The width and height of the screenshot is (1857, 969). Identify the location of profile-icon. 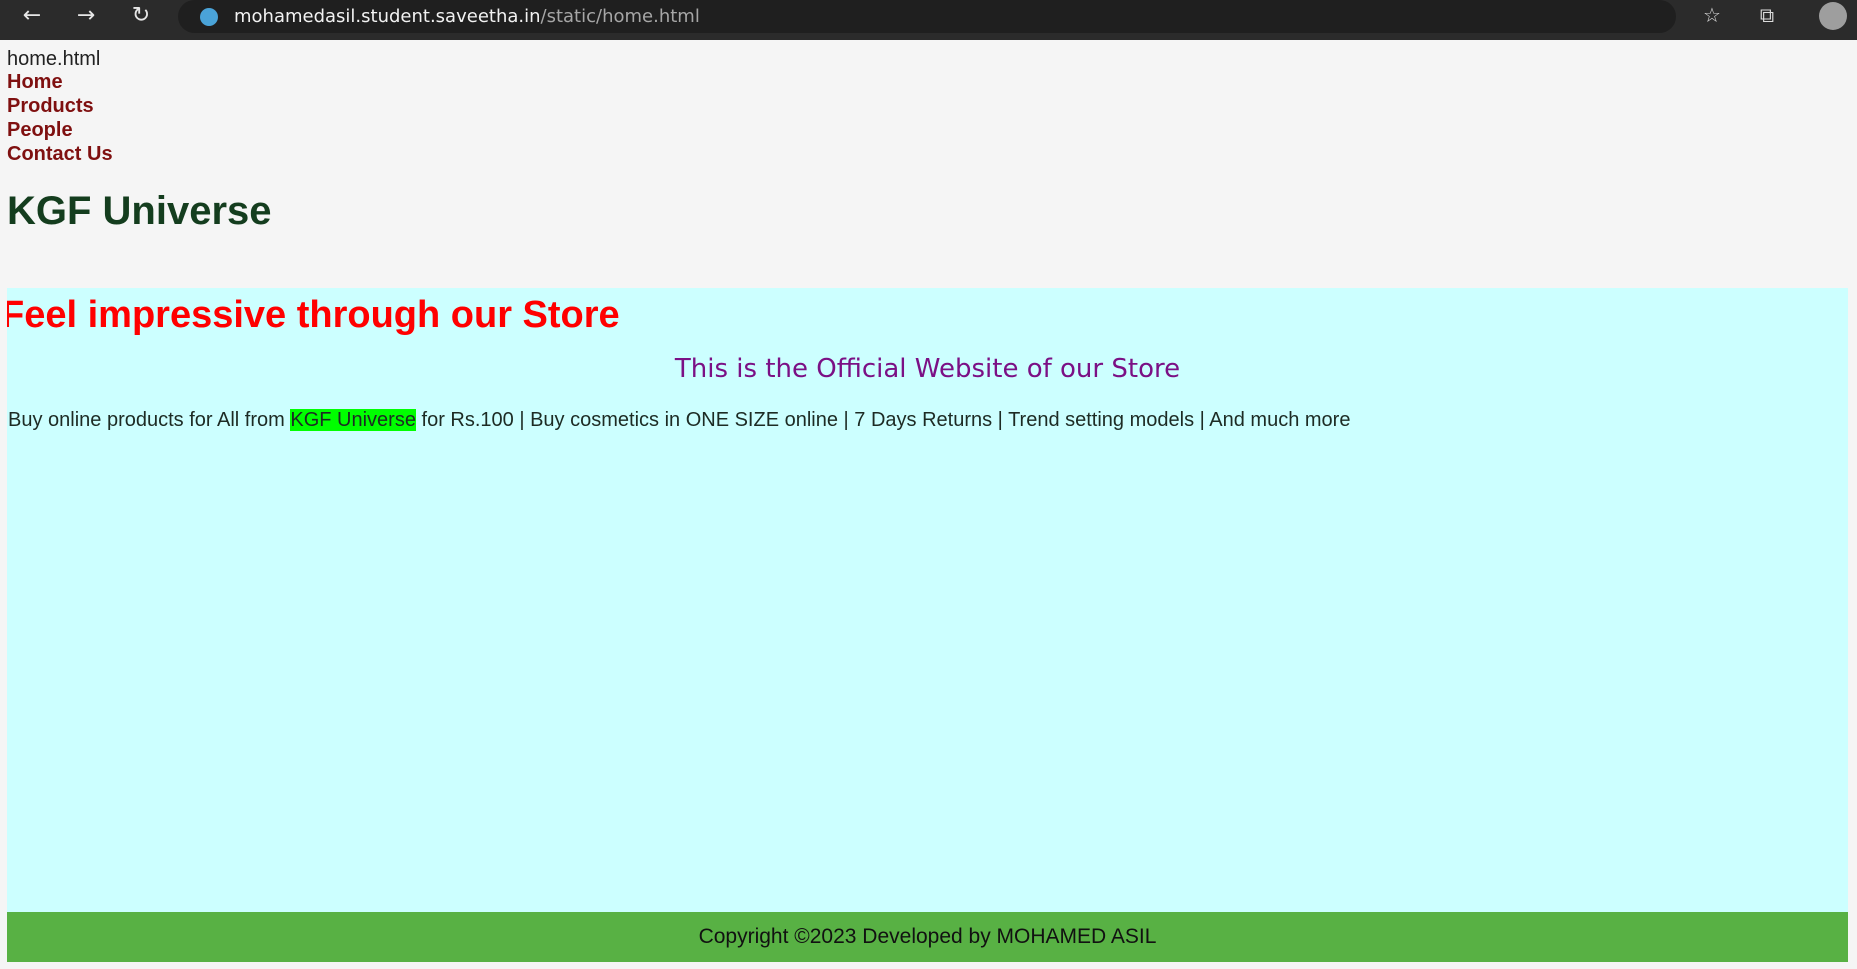
(1833, 16).